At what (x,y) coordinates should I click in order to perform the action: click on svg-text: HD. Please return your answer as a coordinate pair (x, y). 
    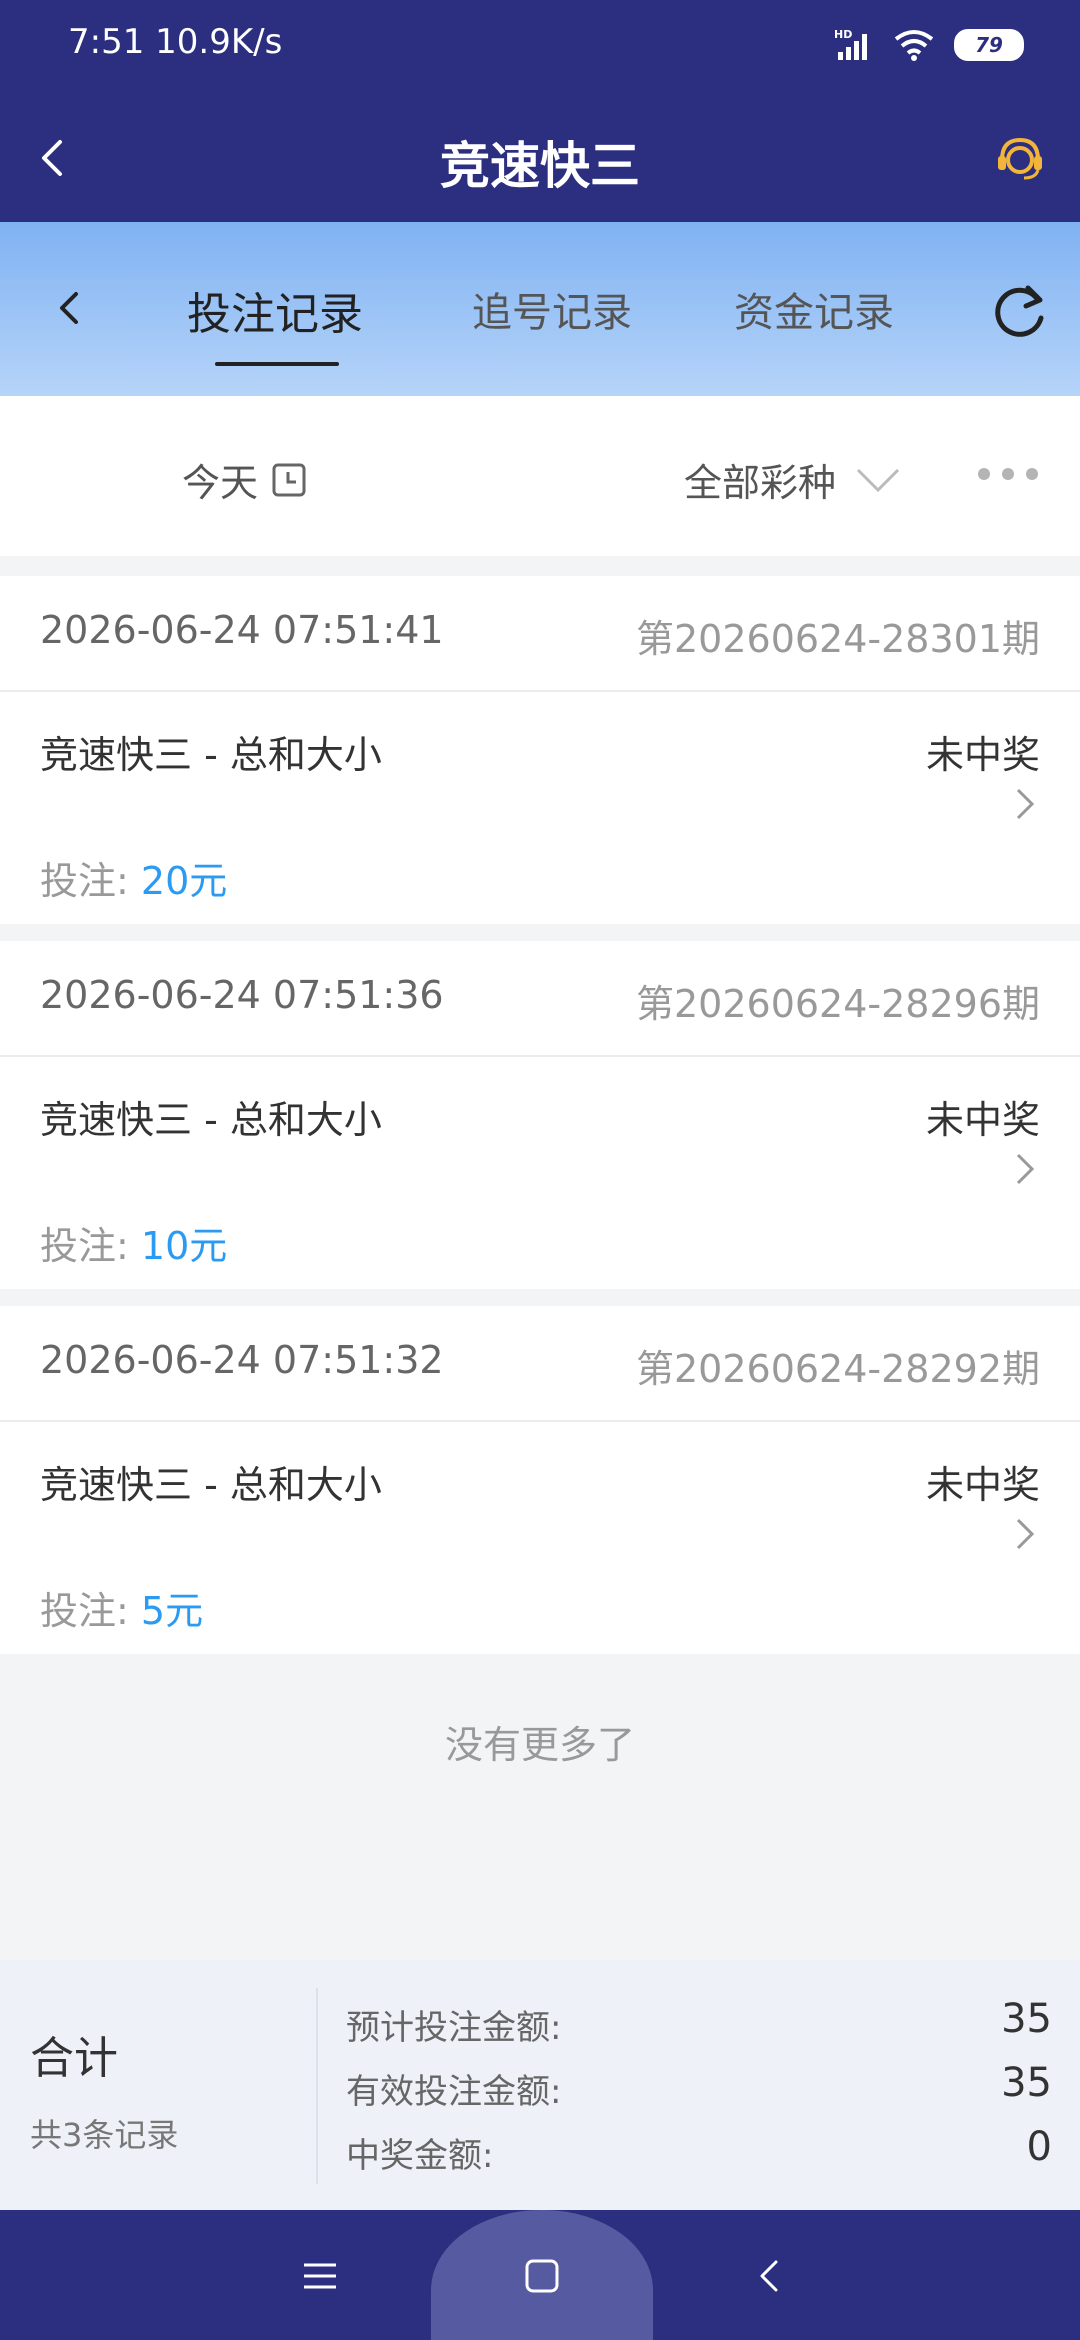
    Looking at the image, I should click on (843, 34).